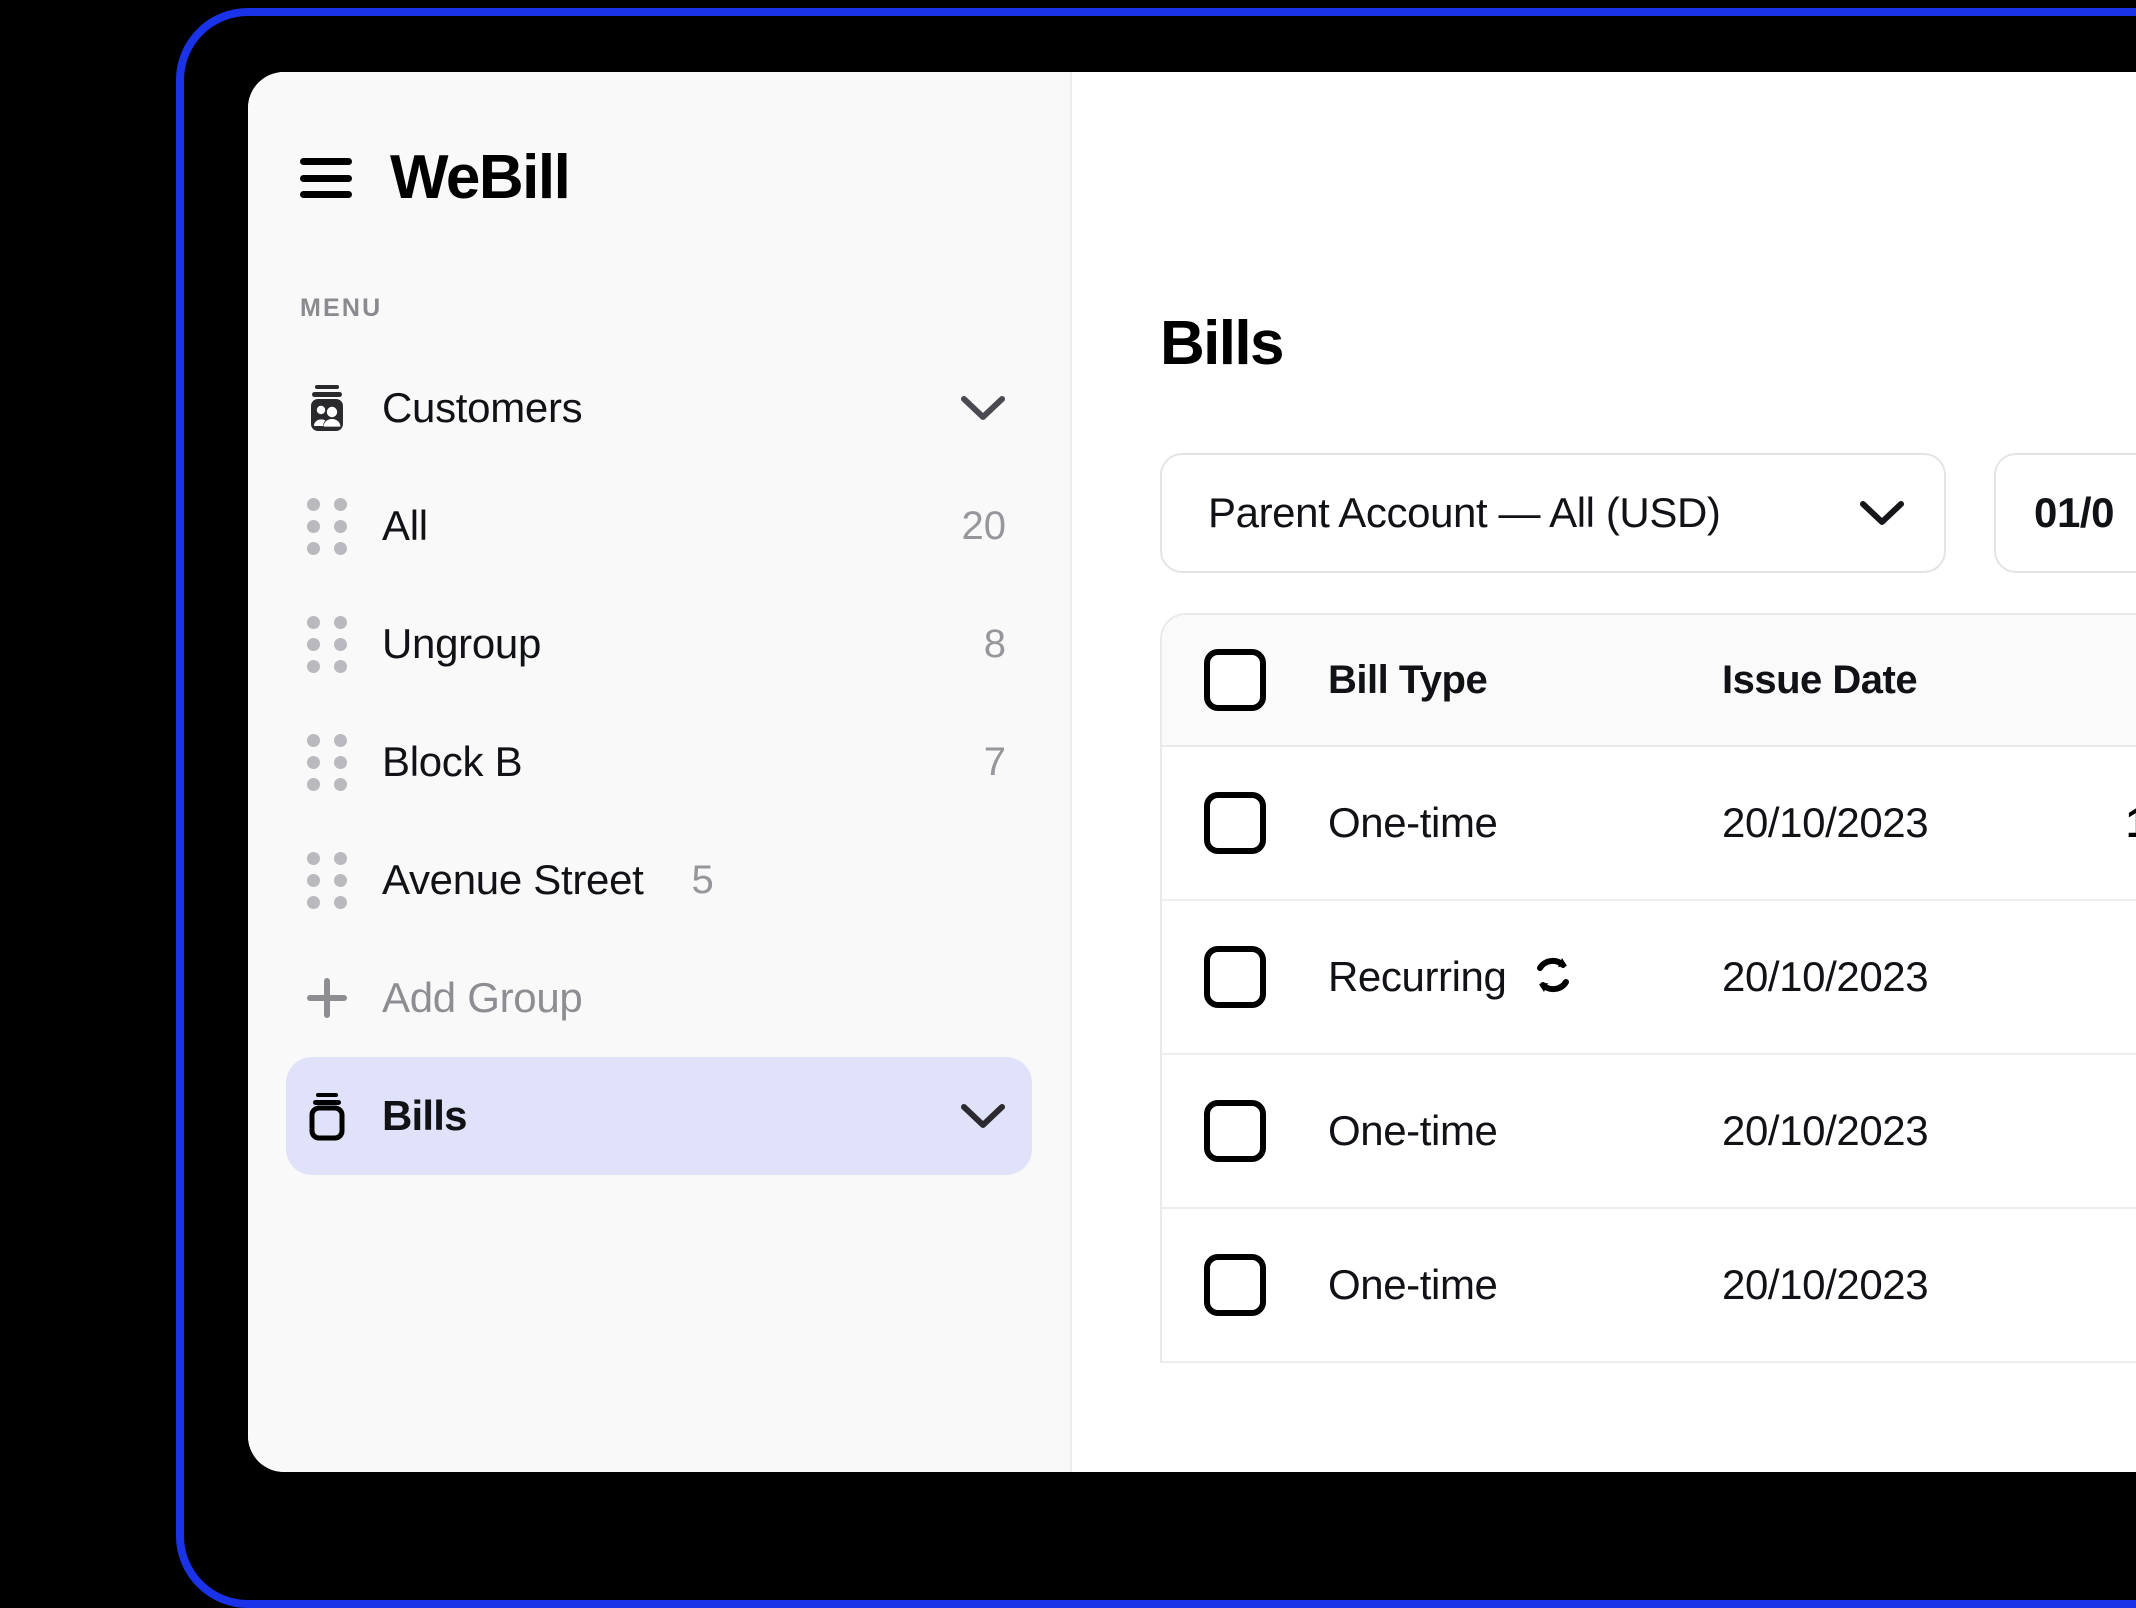  What do you see at coordinates (659, 880) in the screenshot?
I see `sidebar-item-avenue-street: Avenue Street 5` at bounding box center [659, 880].